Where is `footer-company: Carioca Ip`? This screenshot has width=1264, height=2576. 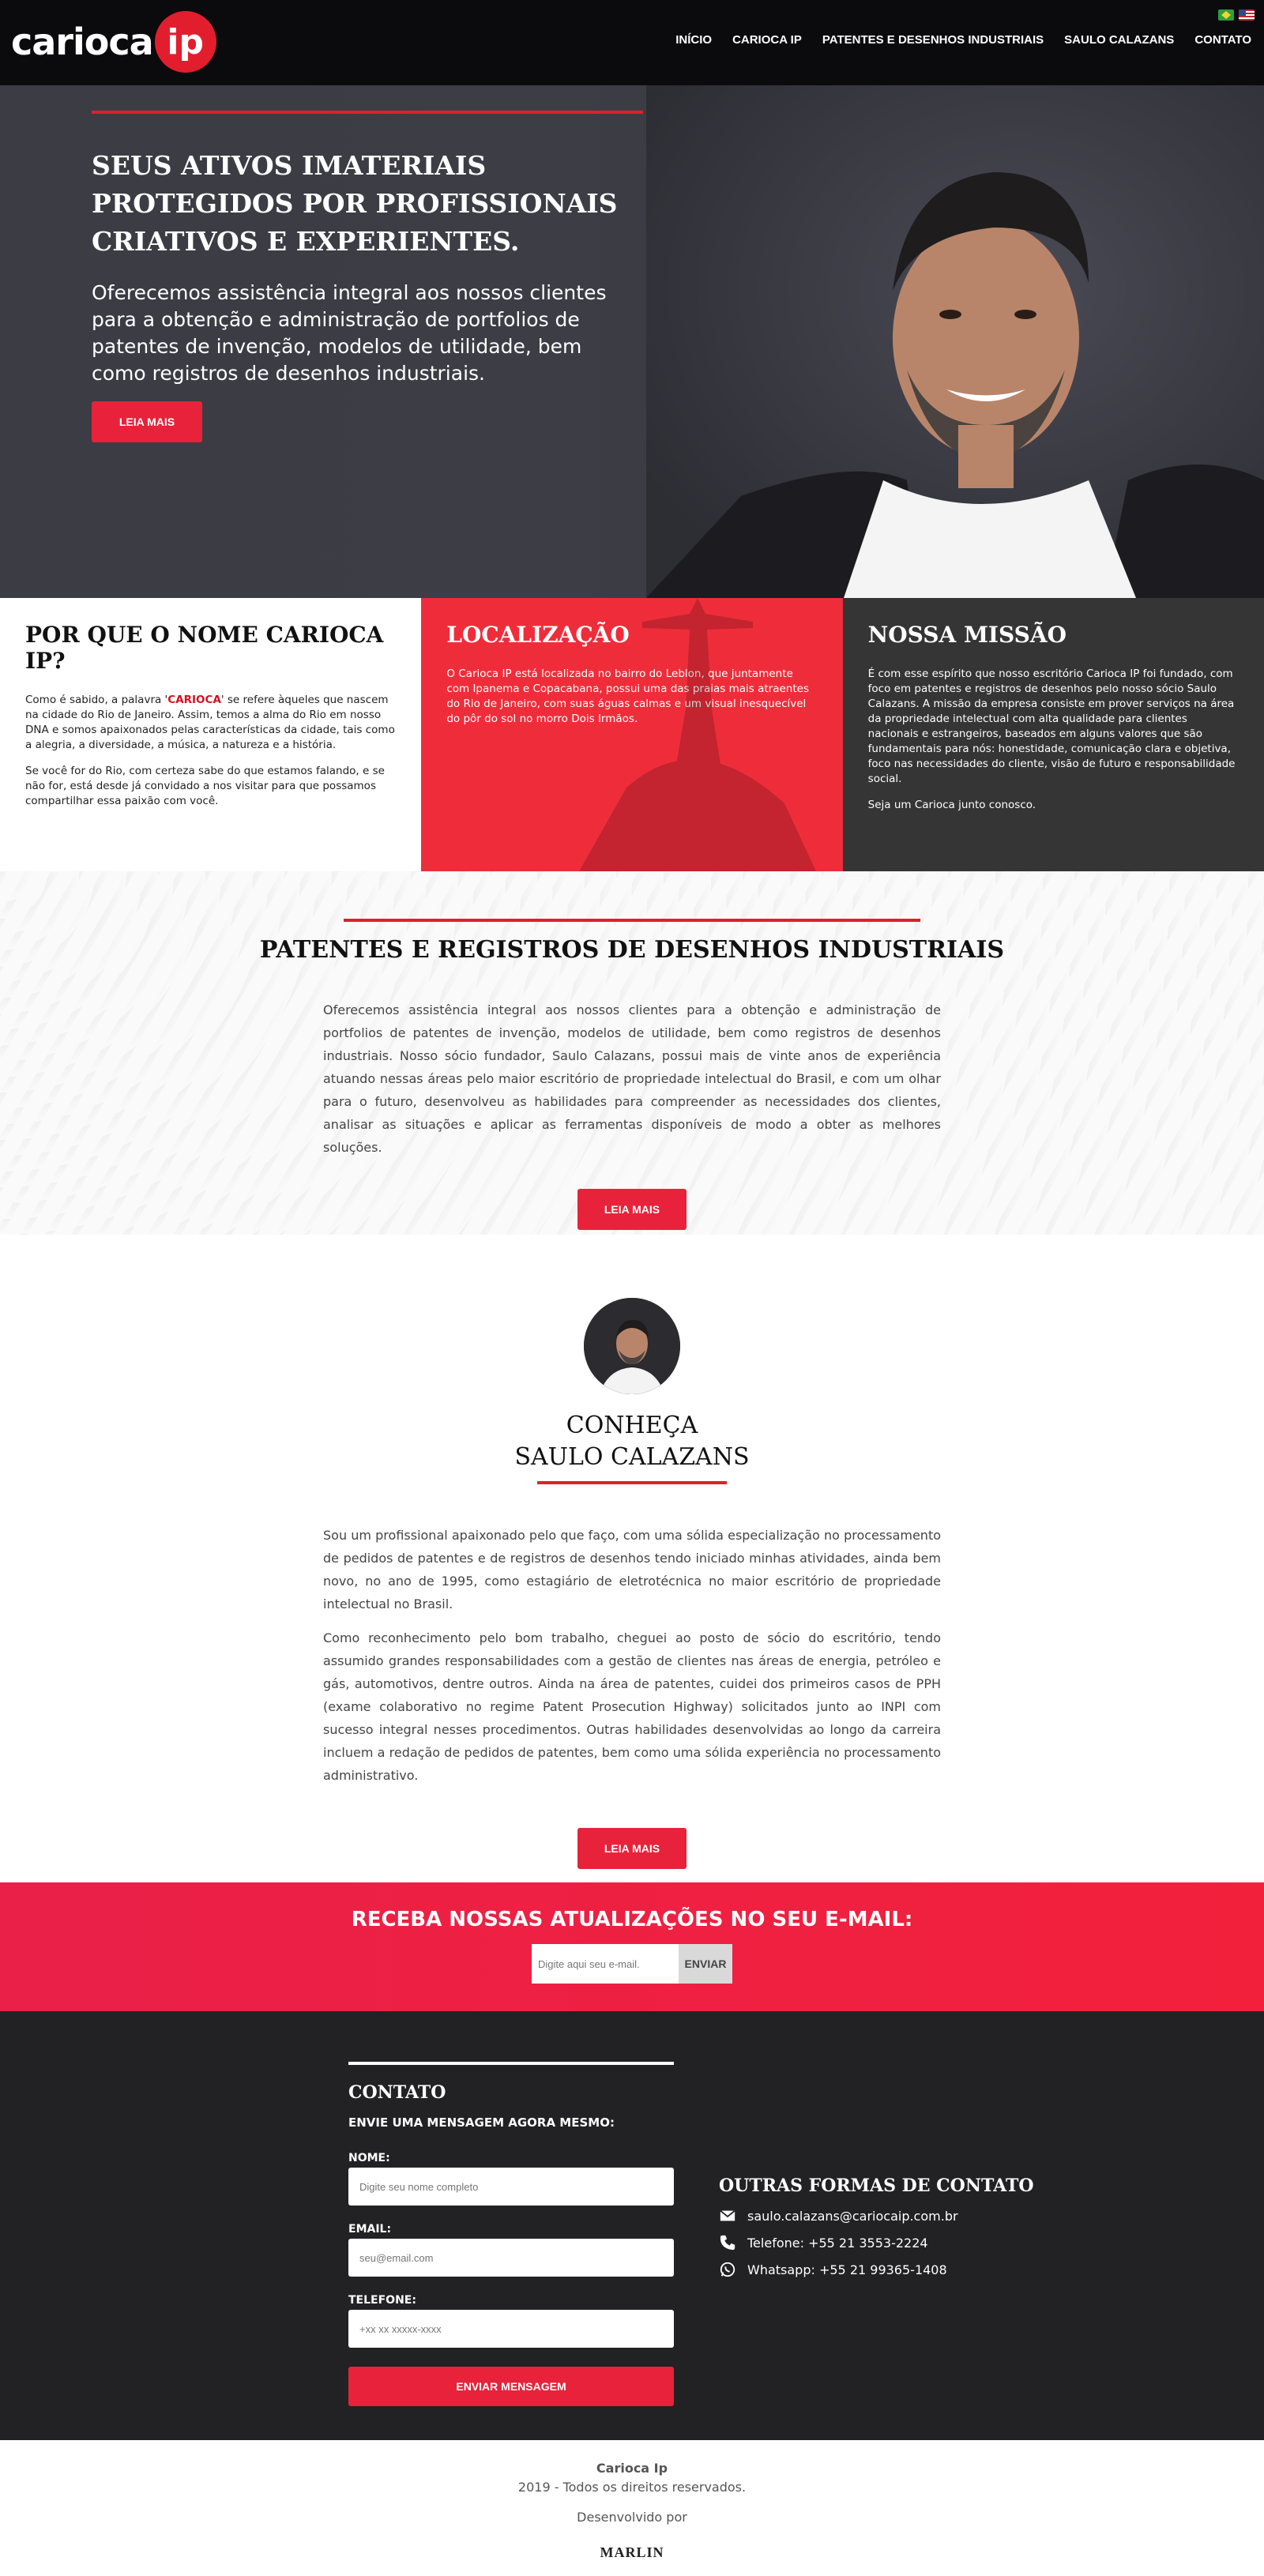 footer-company: Carioca Ip is located at coordinates (632, 2468).